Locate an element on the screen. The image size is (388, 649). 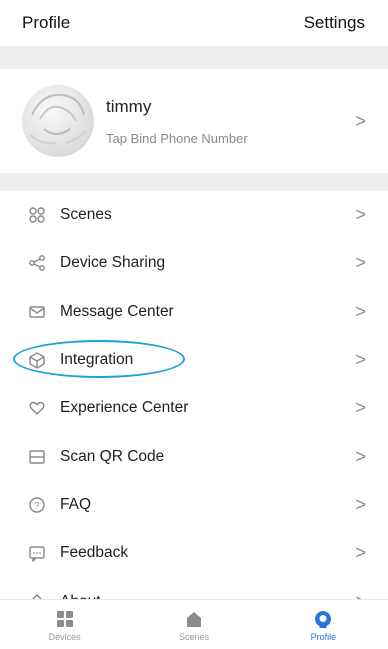
menu-item-label: Message Center is located at coordinates (117, 311).